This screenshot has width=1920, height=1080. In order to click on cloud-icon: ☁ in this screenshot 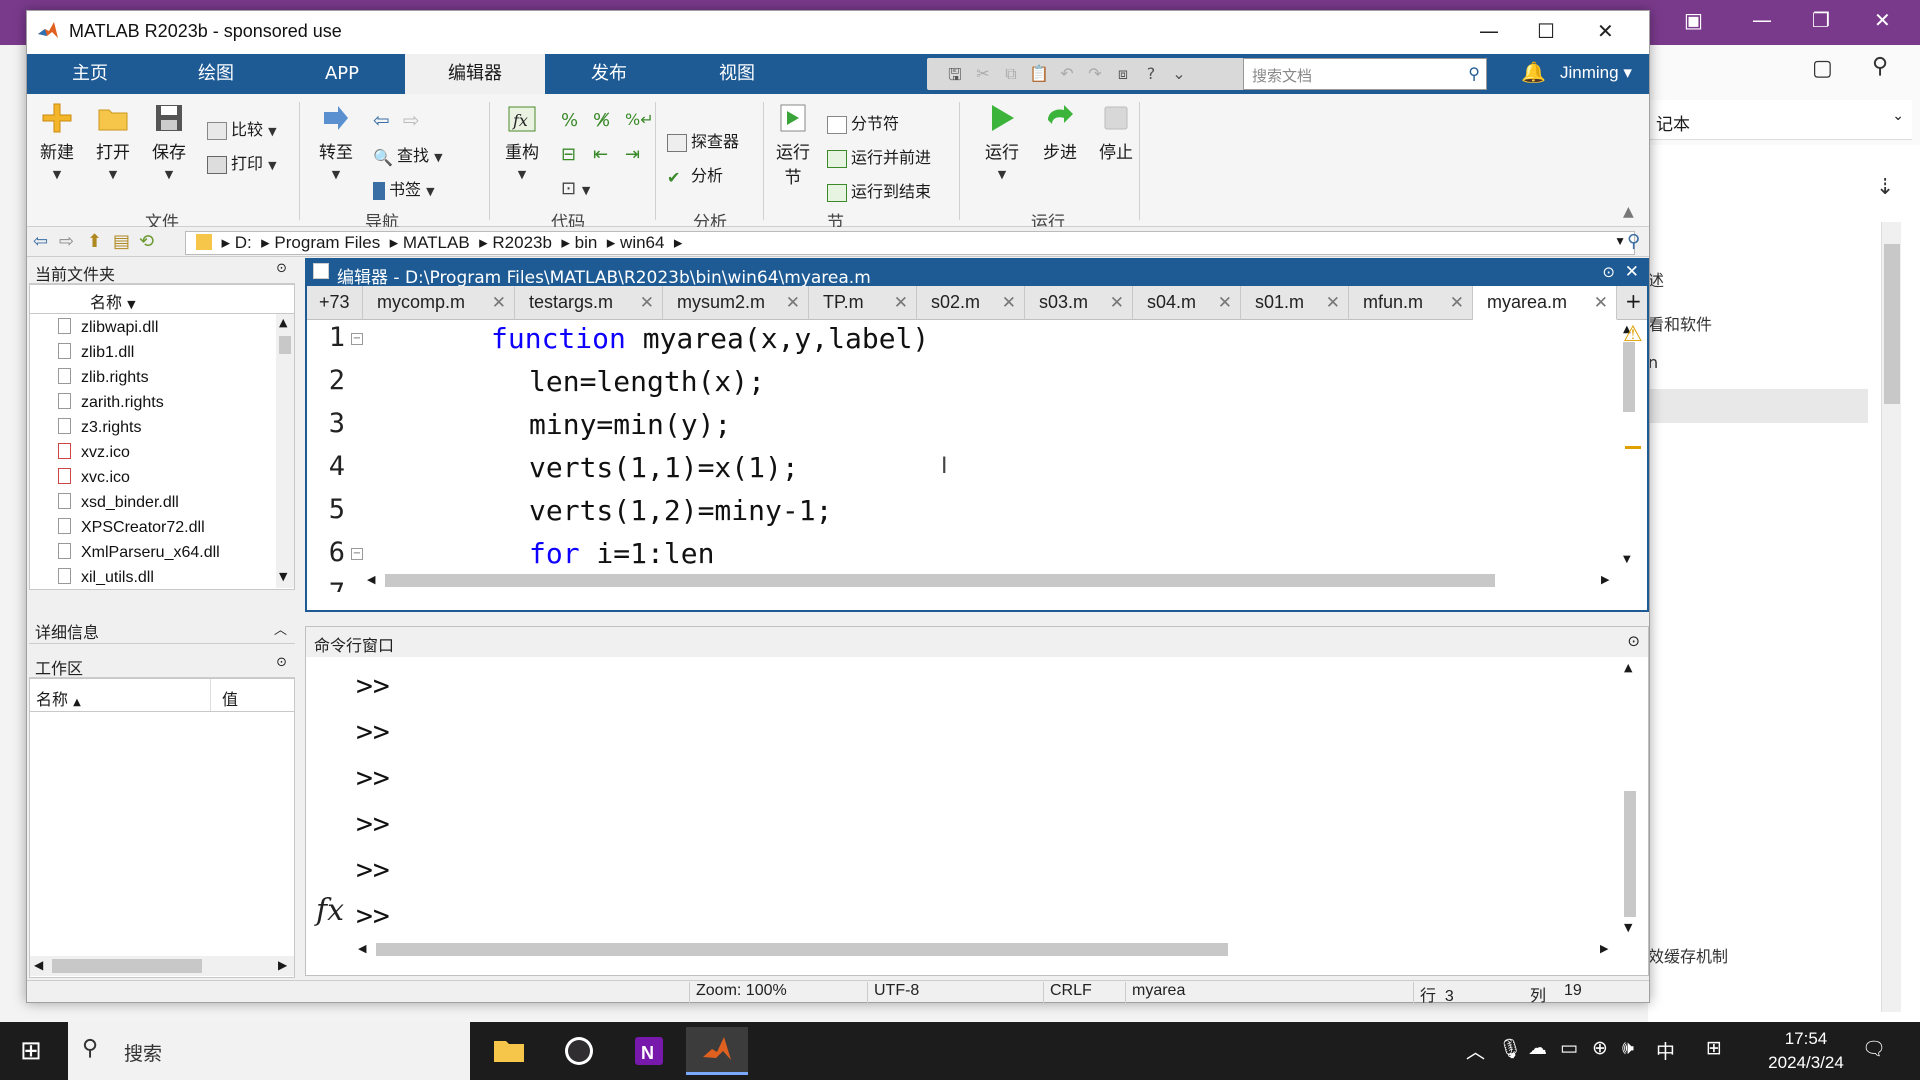, I will do `click(1537, 1048)`.